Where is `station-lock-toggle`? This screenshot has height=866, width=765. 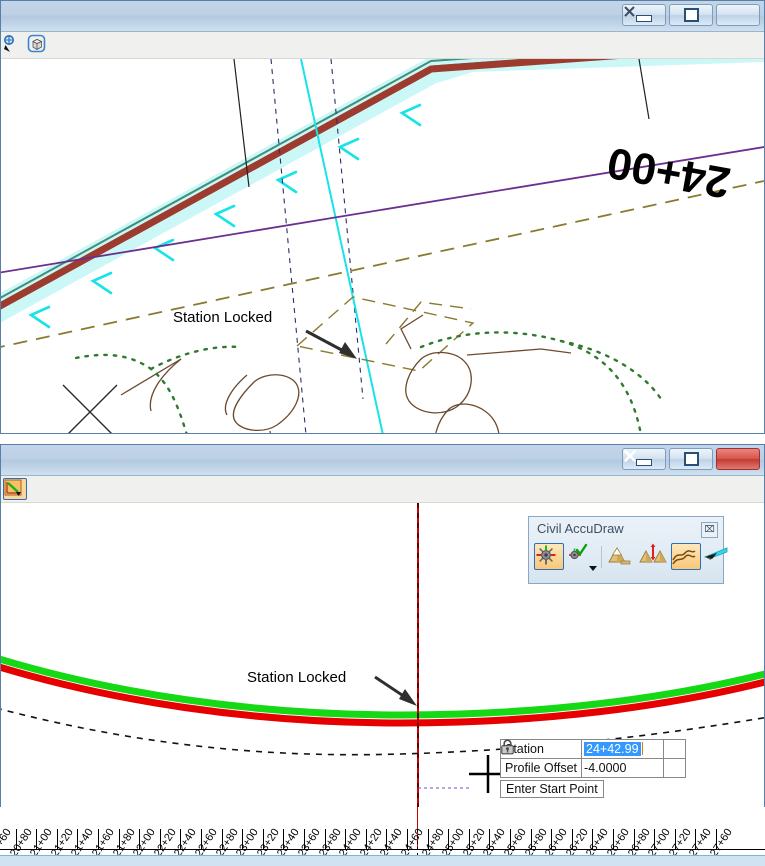
station-lock-toggle is located at coordinates (594, 749).